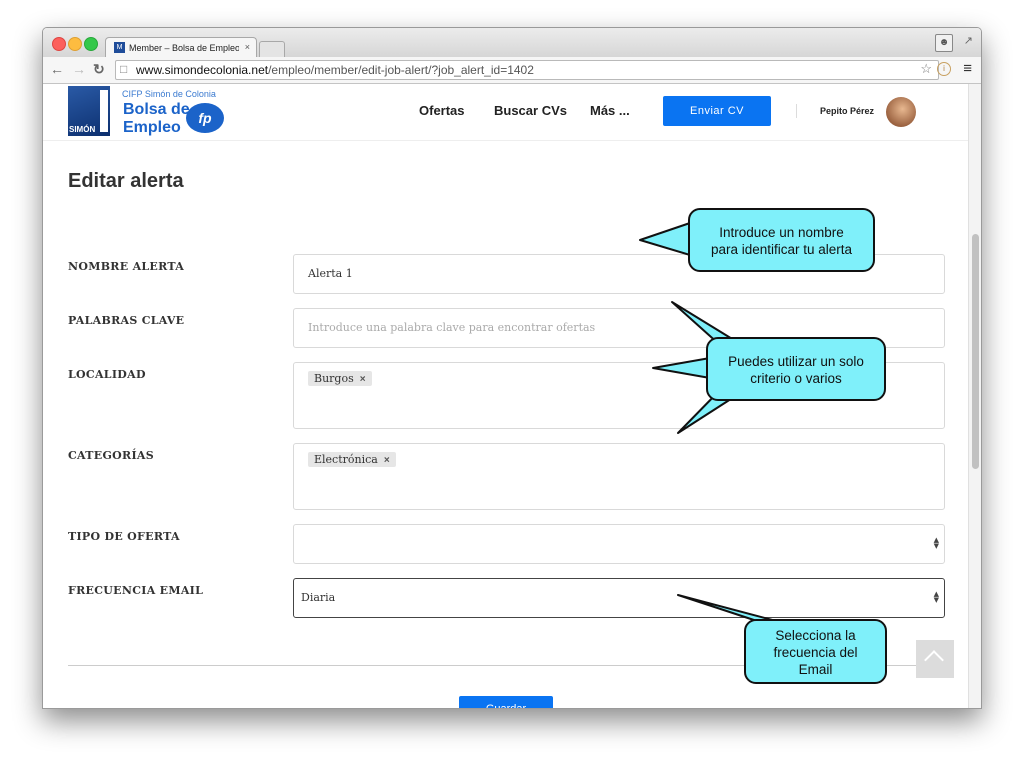 Image resolution: width=1024 pixels, height=768 pixels. What do you see at coordinates (944, 43) in the screenshot?
I see `profile-icon: ☻` at bounding box center [944, 43].